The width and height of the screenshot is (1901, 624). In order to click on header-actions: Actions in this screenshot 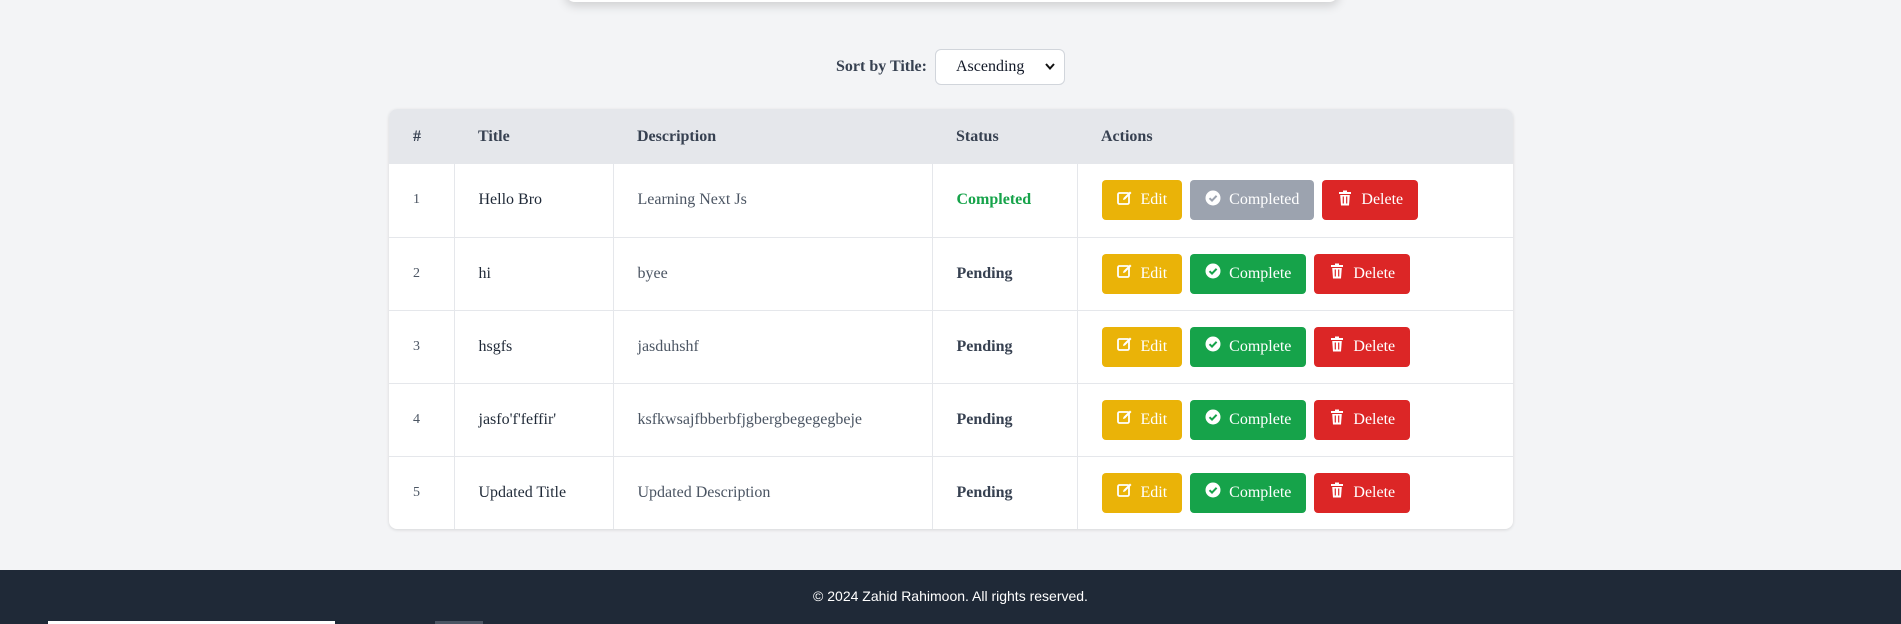, I will do `click(1127, 136)`.